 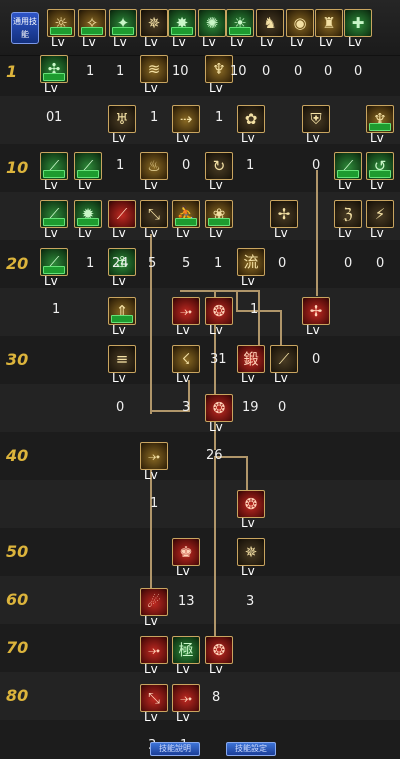 I want to click on skill-icon: ❀, so click(x=219, y=214).